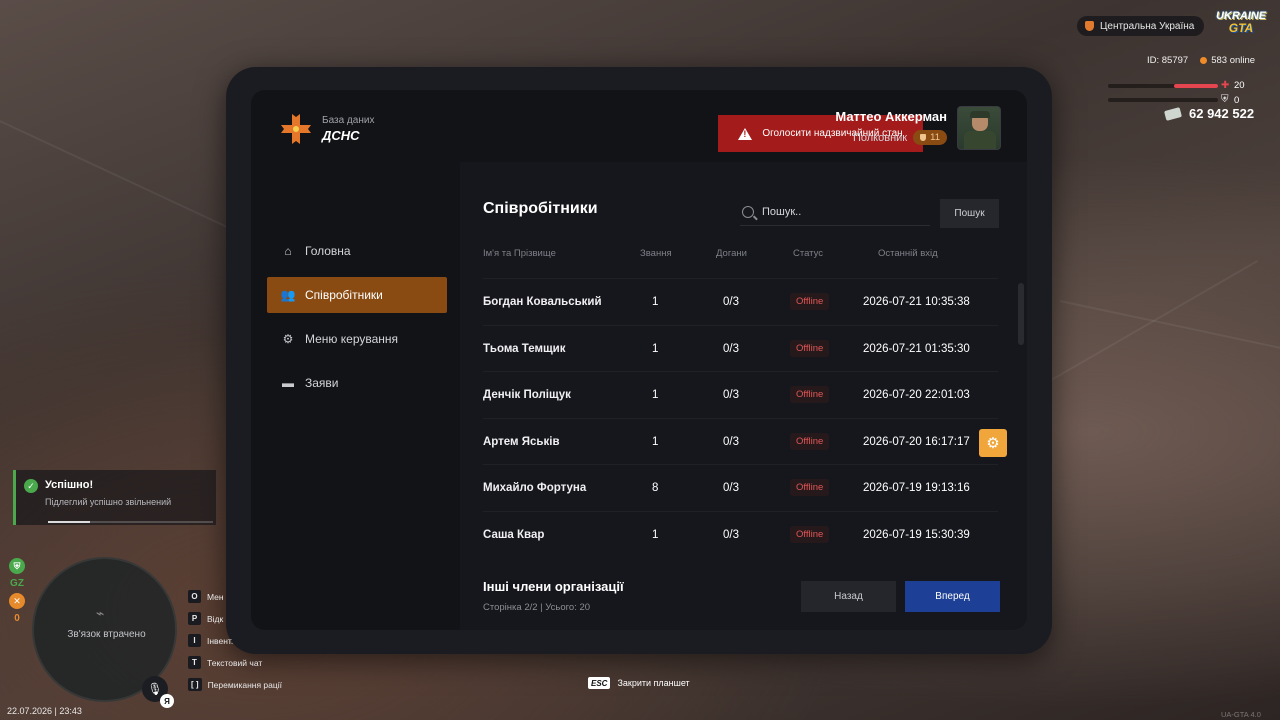 The width and height of the screenshot is (1280, 720). What do you see at coordinates (235, 618) in the screenshot?
I see `keybind-row: P Відк` at bounding box center [235, 618].